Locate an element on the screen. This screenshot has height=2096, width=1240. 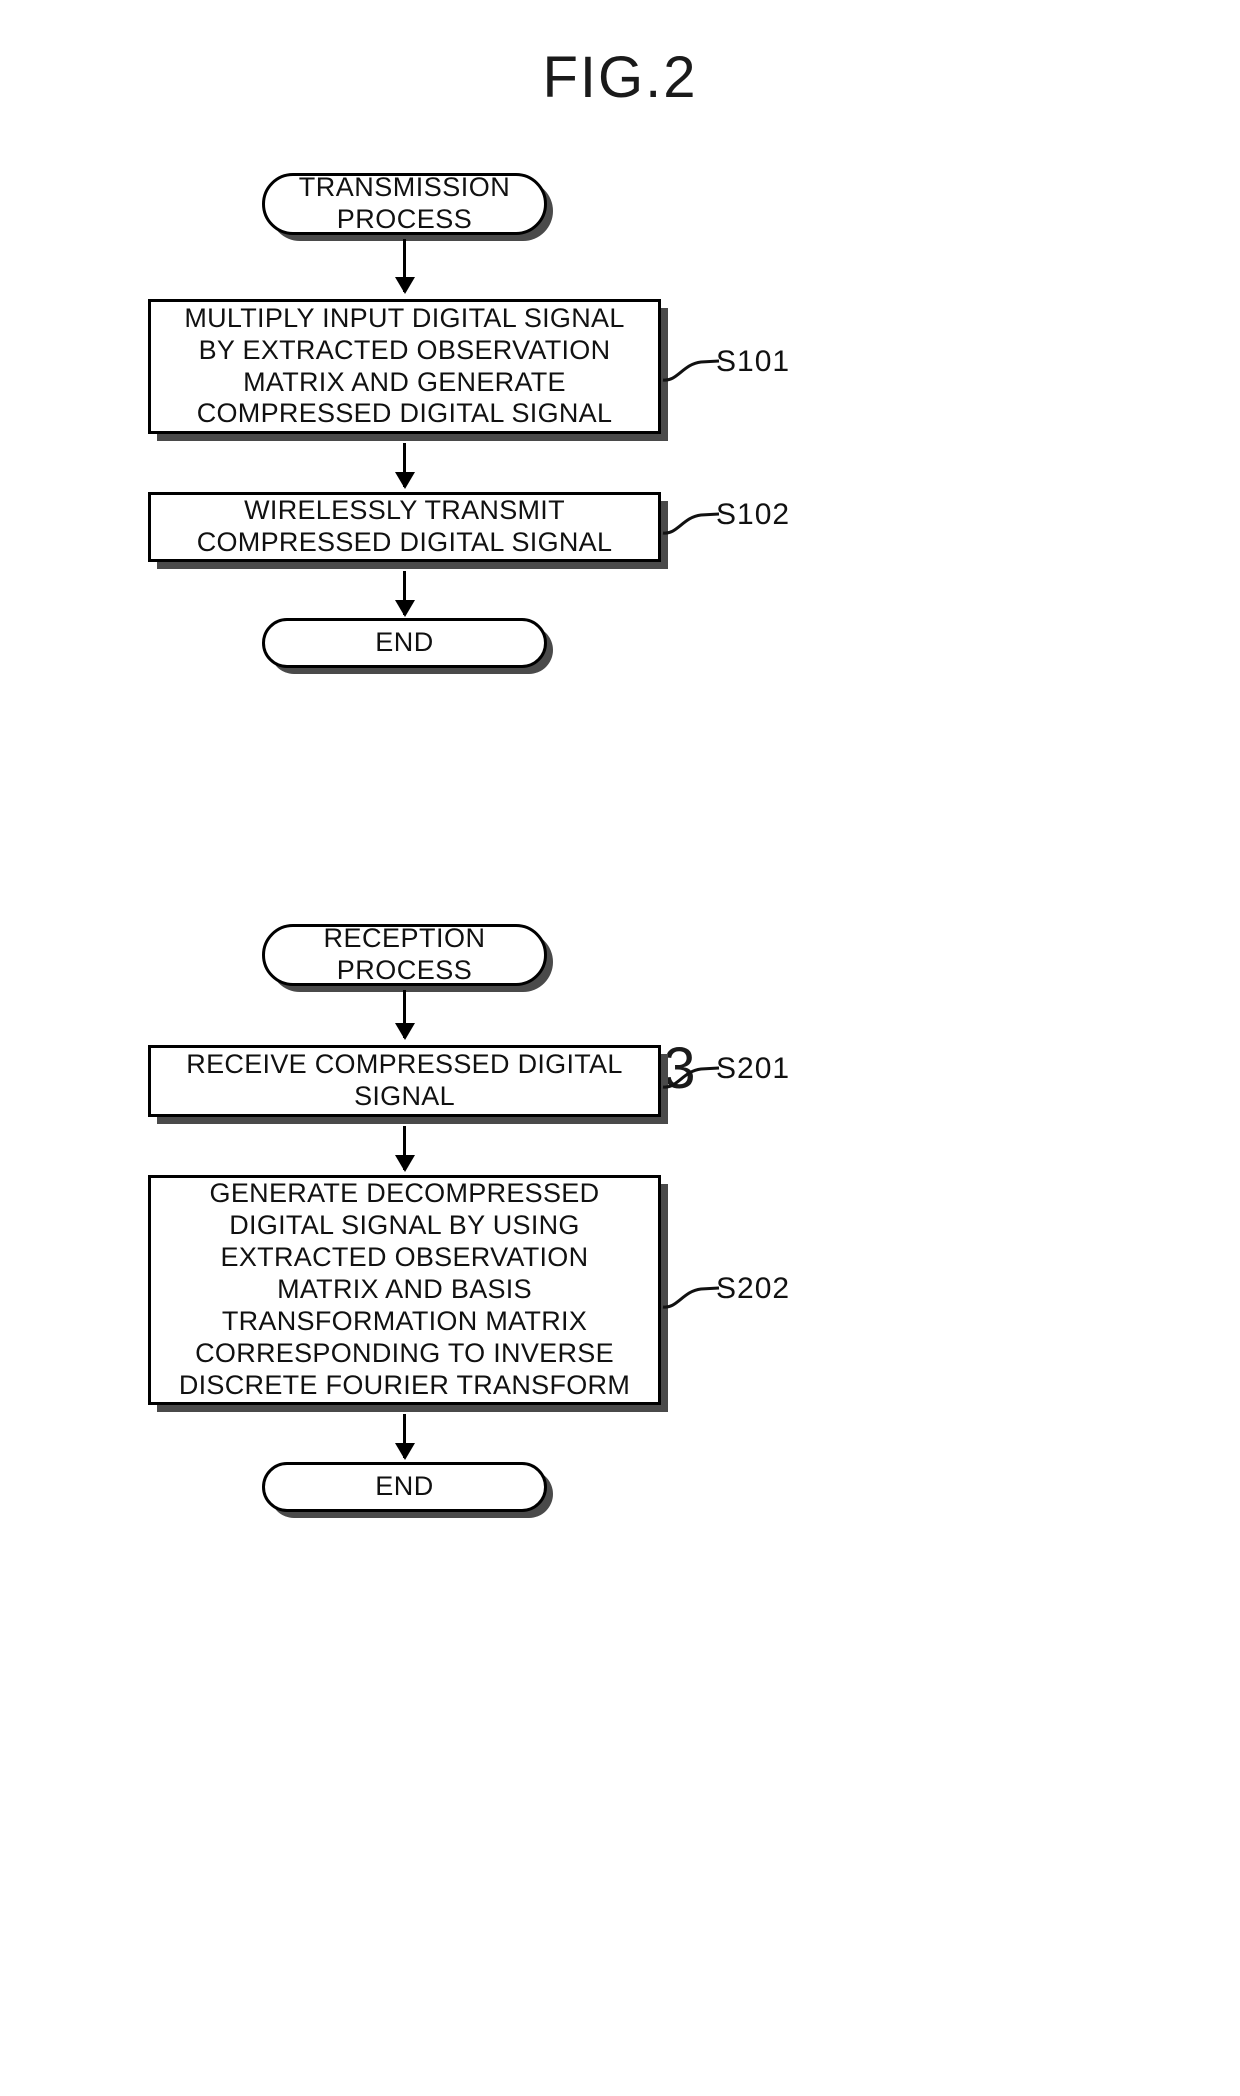
fig2-leader-s102 is located at coordinates (691, 523).